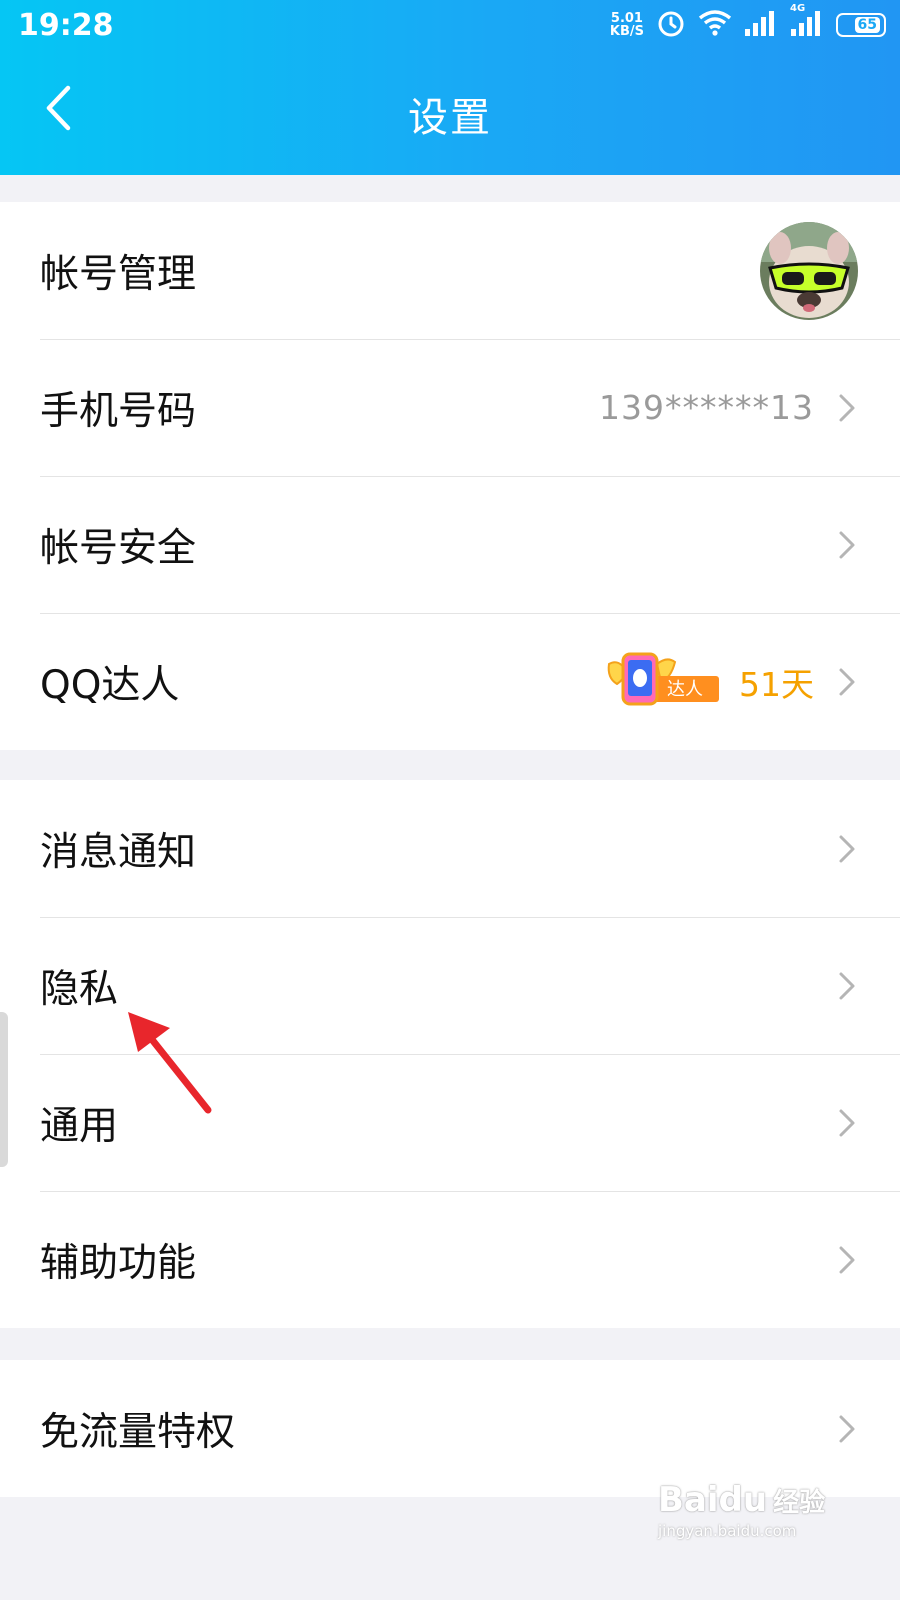  What do you see at coordinates (175, 1064) in the screenshot?
I see `annotation-arrow` at bounding box center [175, 1064].